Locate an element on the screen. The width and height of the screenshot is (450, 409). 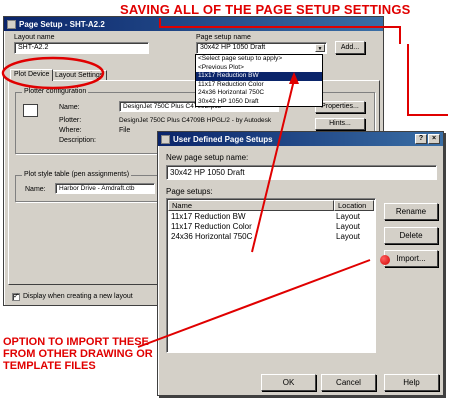
plot-style-combo: Harbor Drive - Amdraft.ctb is located at coordinates (105, 188).